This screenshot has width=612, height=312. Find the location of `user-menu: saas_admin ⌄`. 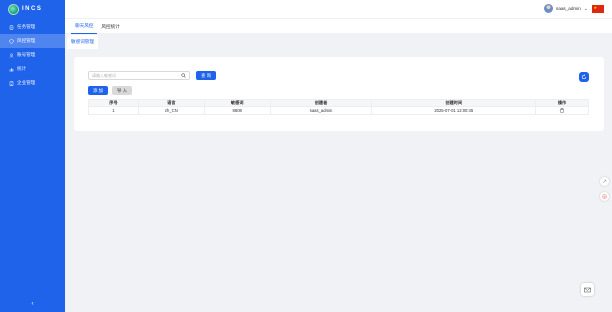

user-menu: saas_admin ⌄ is located at coordinates (566, 8).